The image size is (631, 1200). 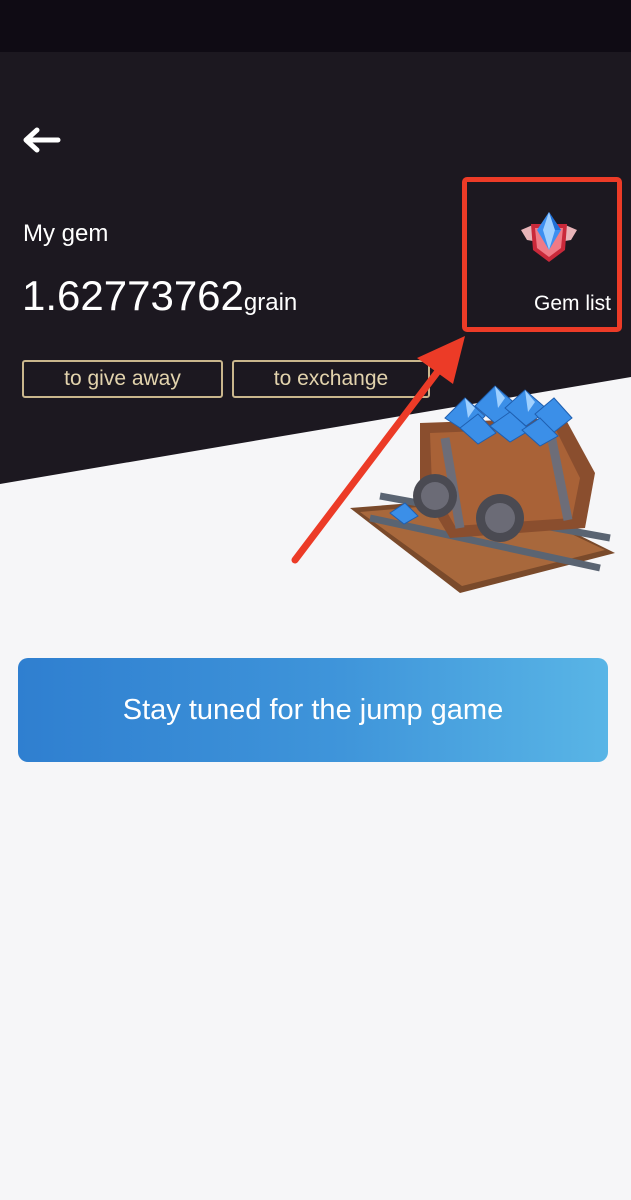 What do you see at coordinates (378, 450) in the screenshot?
I see `pointer-arrow-icon` at bounding box center [378, 450].